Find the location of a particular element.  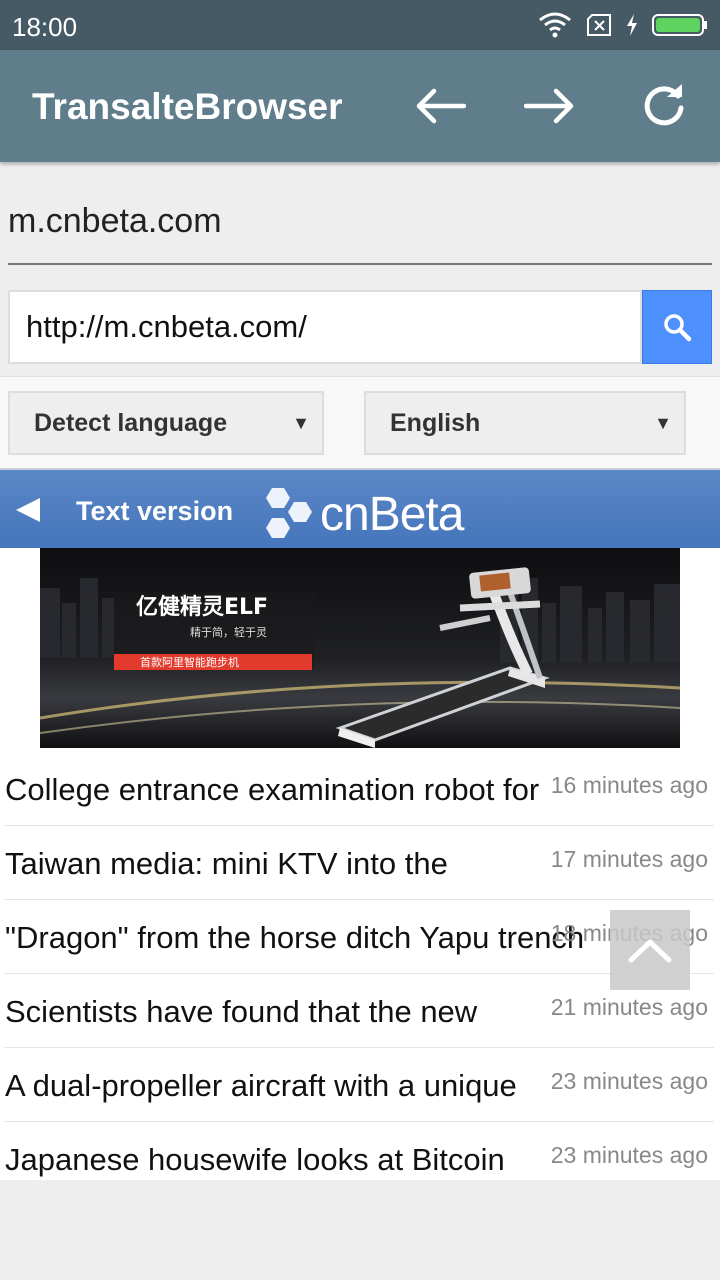

go-button is located at coordinates (677, 327).